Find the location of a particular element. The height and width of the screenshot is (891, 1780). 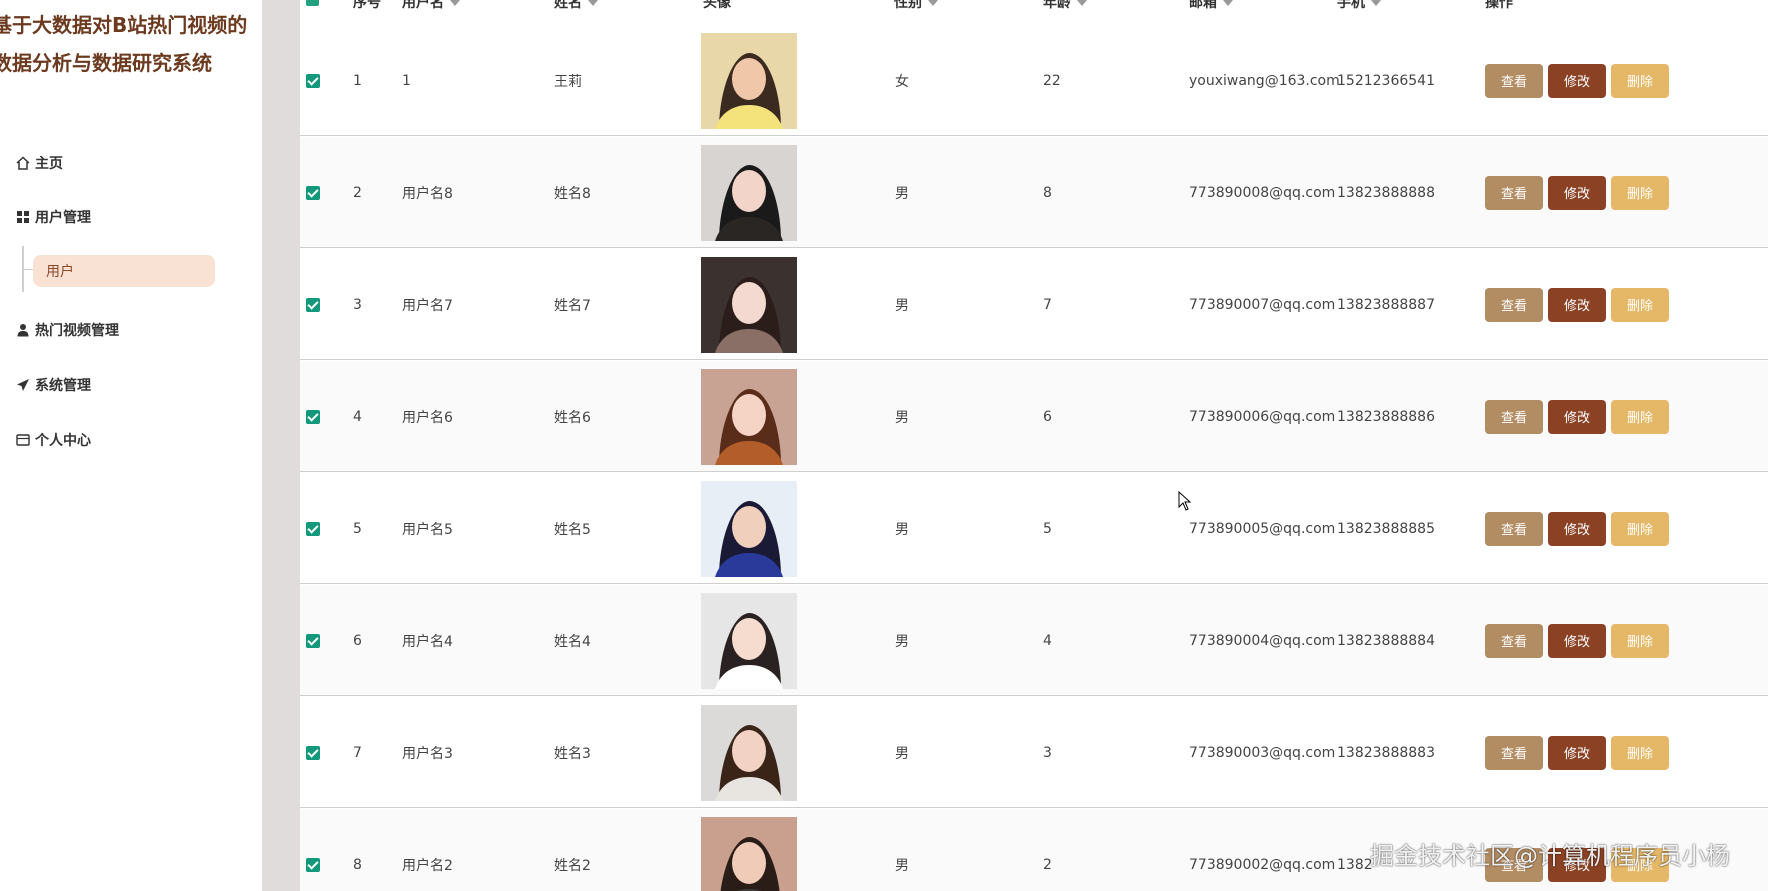

cell-index: 7 is located at coordinates (357, 752).